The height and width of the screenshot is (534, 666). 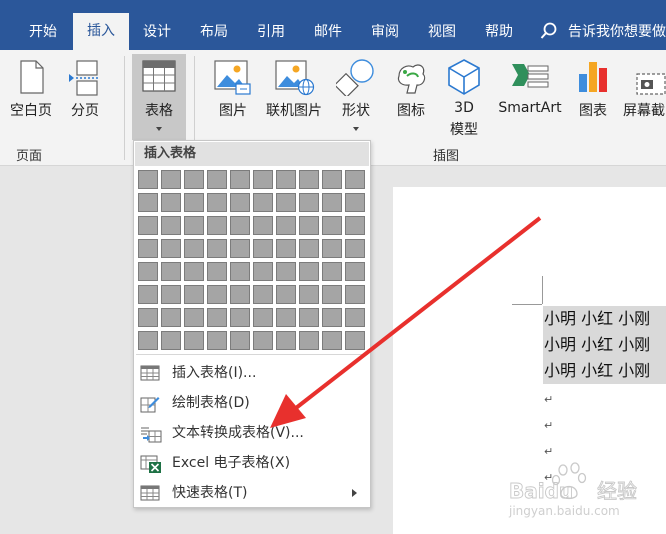 I want to click on tab-home: 开始, so click(x=43, y=20).